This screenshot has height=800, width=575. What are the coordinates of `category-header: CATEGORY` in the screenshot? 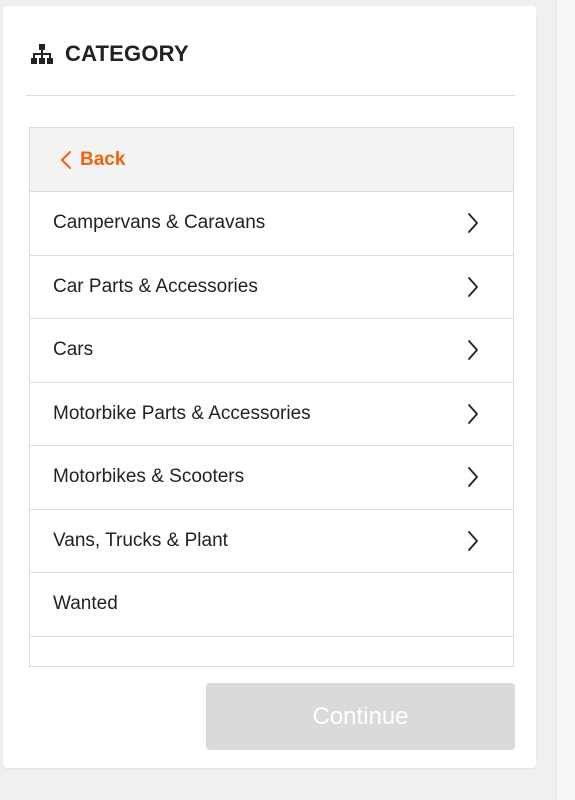 It's located at (109, 54).